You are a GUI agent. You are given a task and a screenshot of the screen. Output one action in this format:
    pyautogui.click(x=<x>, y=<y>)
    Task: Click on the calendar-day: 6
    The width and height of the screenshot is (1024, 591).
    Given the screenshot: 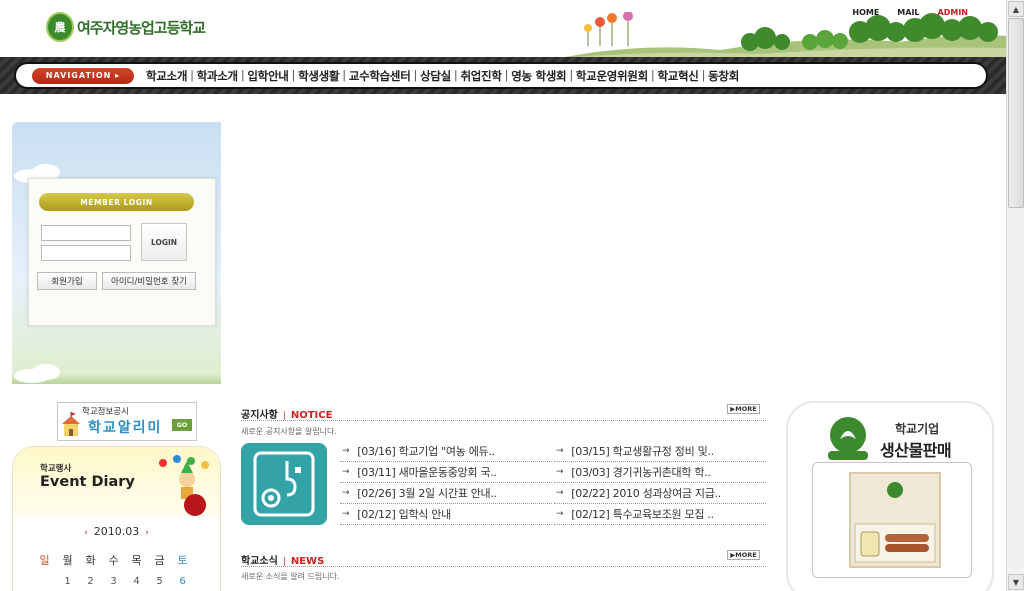 What is the action you would take?
    pyautogui.click(x=182, y=581)
    